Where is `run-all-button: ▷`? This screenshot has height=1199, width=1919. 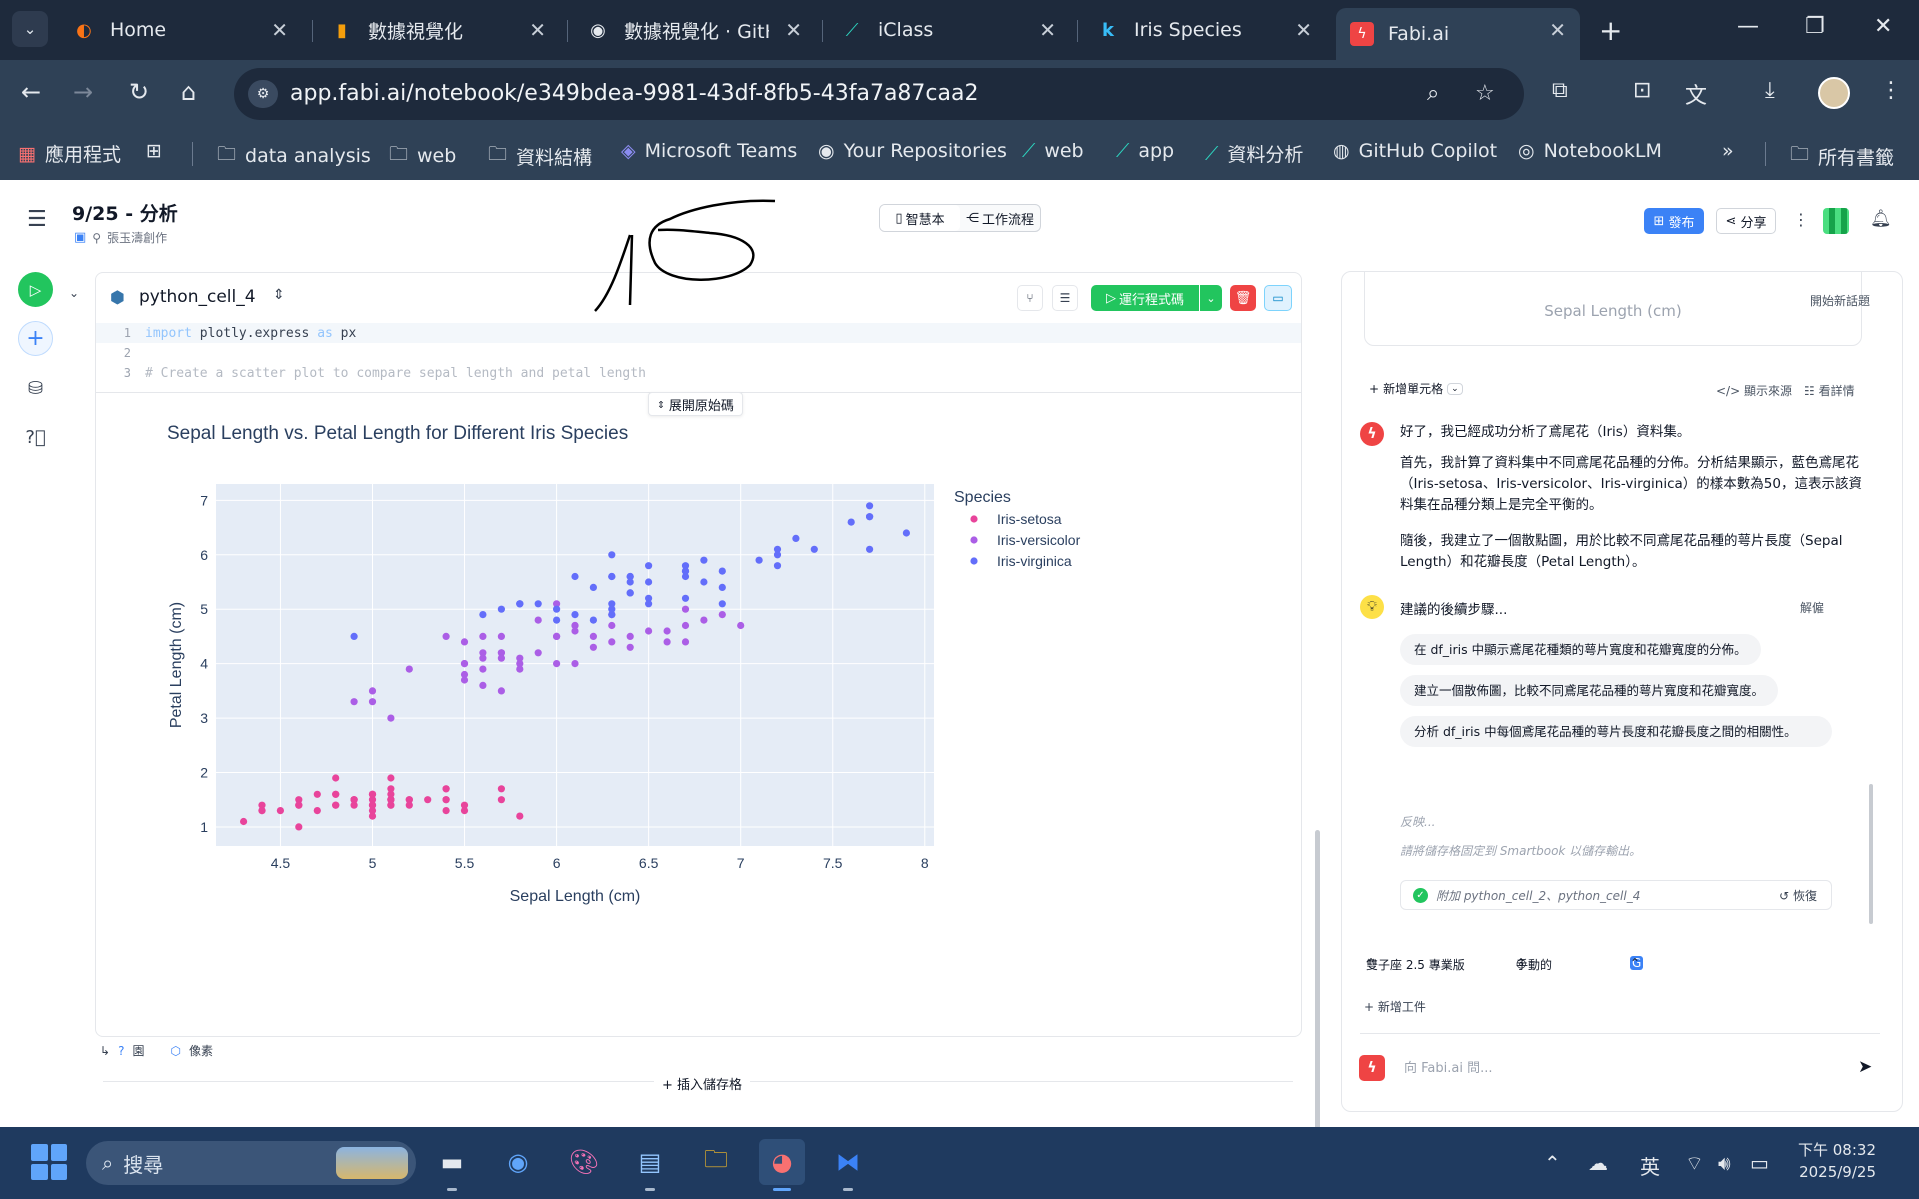
run-all-button: ▷ is located at coordinates (35, 289).